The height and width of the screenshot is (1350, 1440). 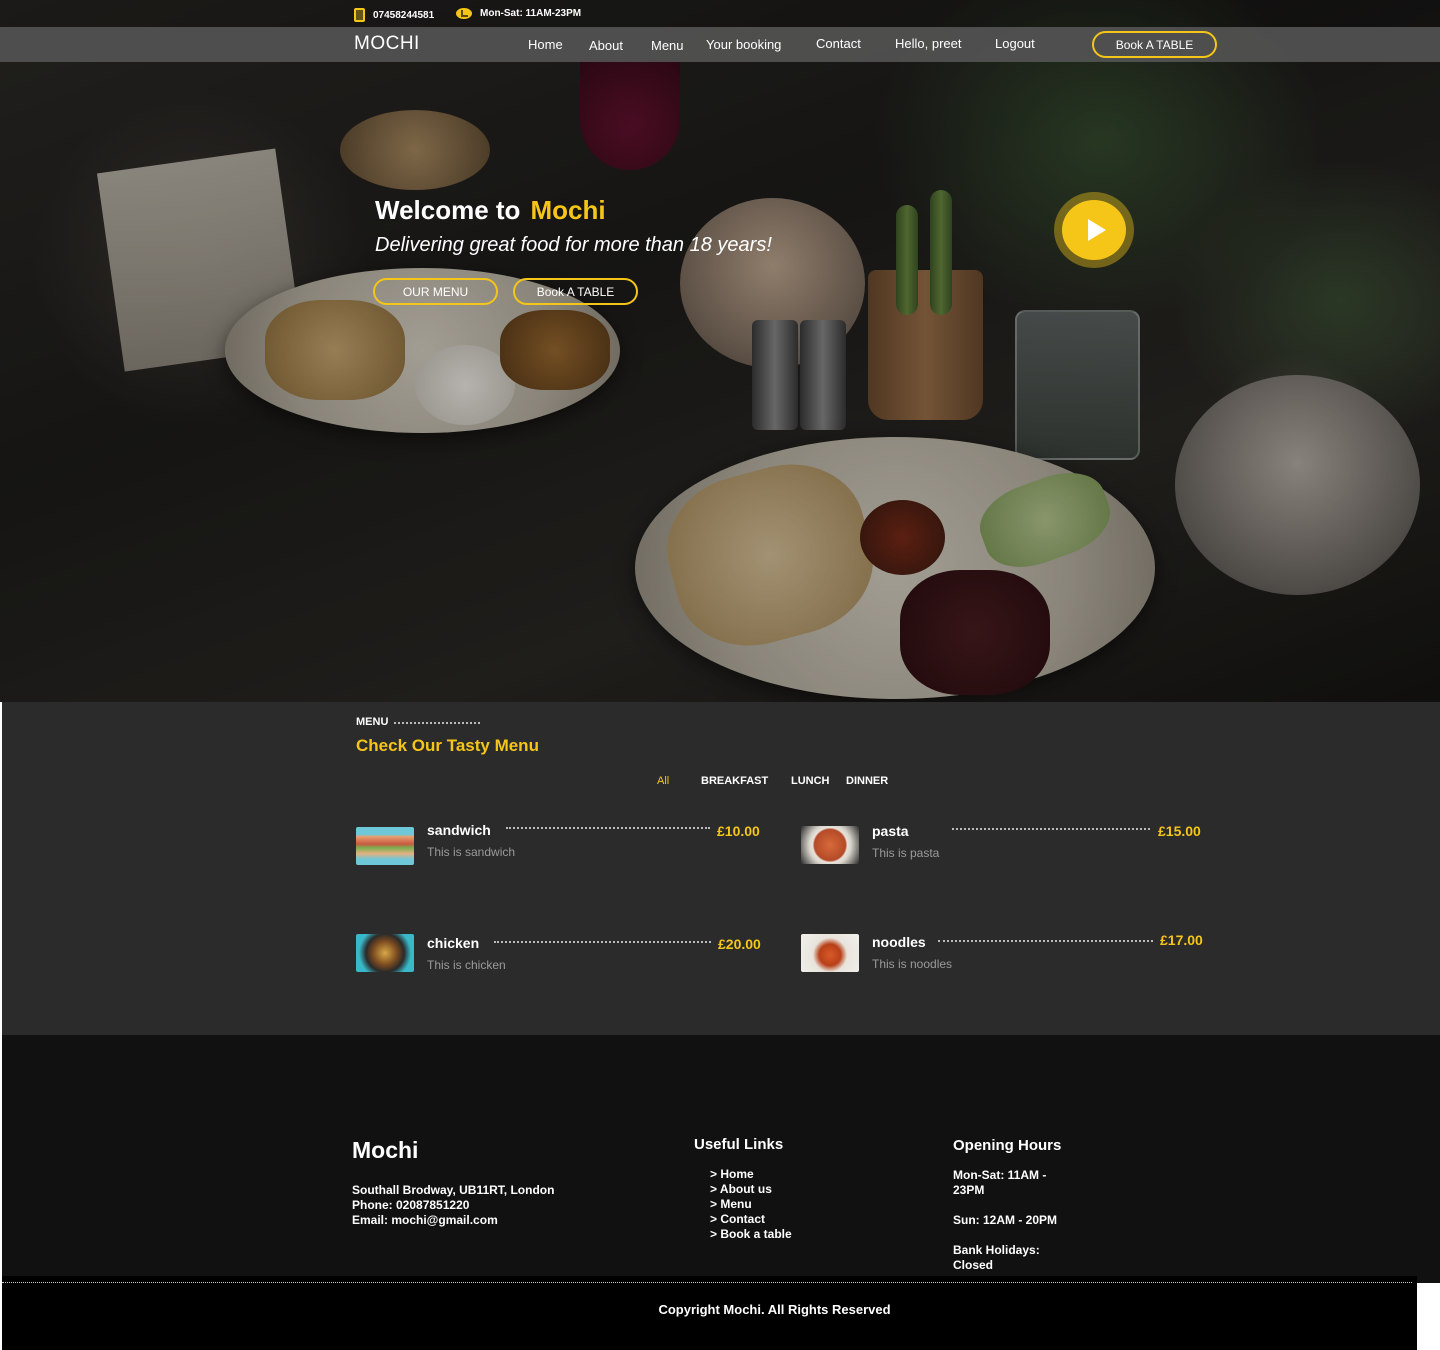 I want to click on copyright-bar: Copyright Mochi. All Rights Reserved, so click(x=709, y=1313).